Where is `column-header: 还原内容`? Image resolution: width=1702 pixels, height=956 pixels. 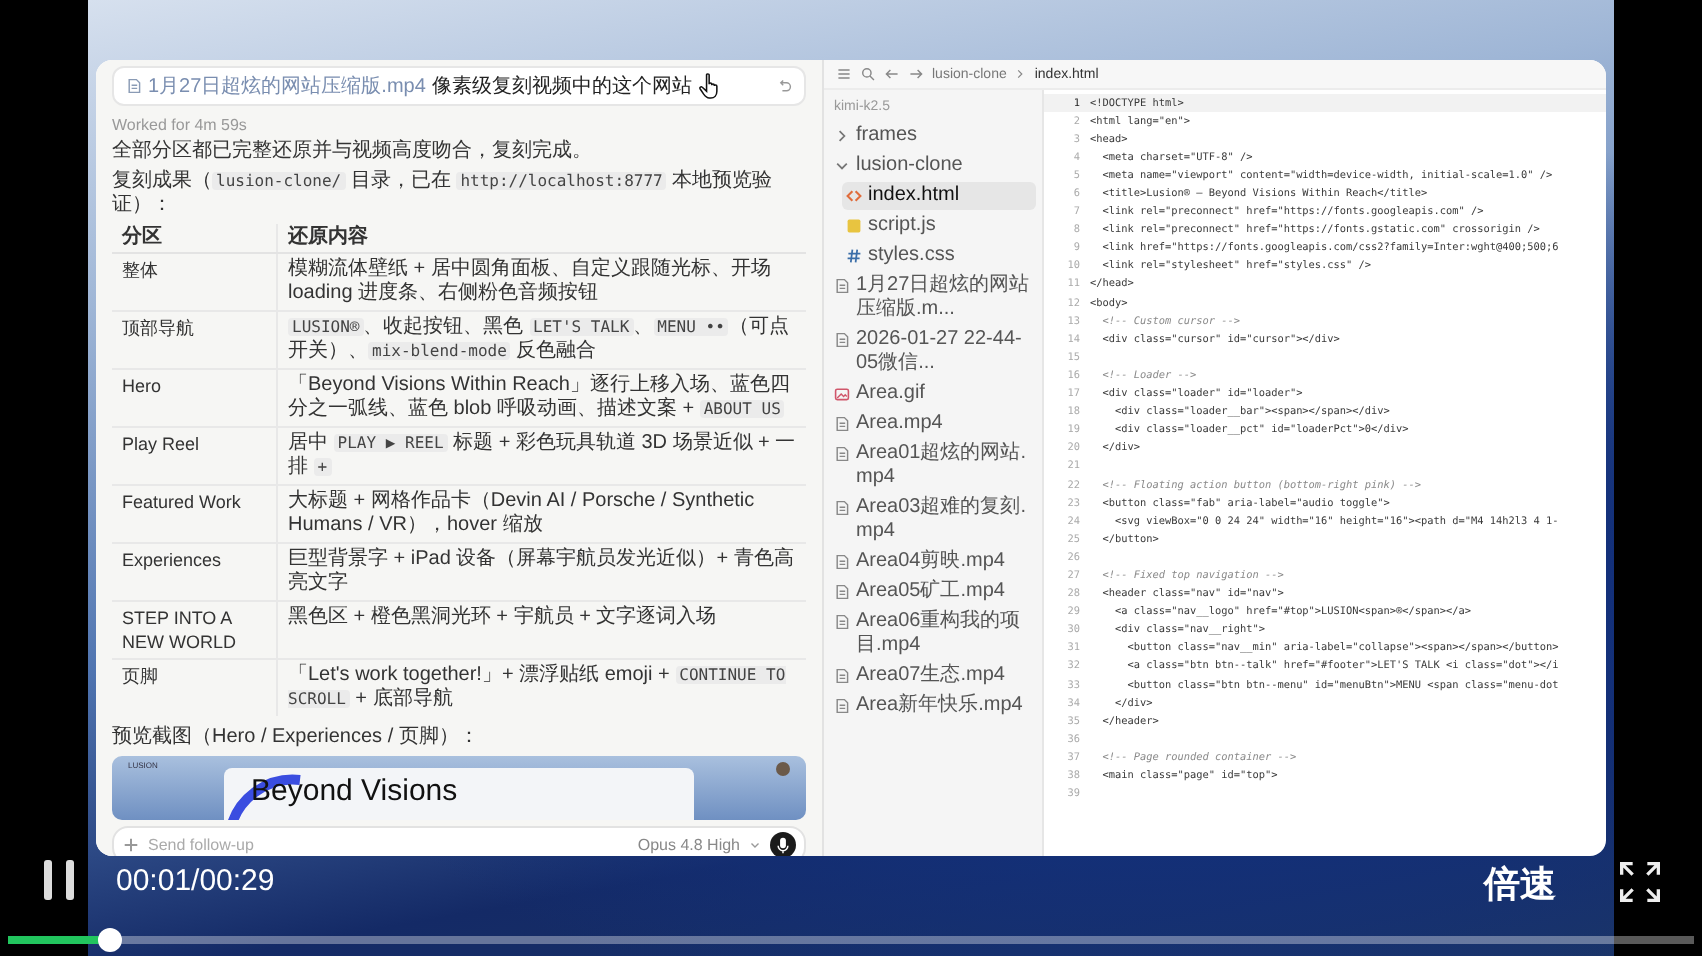 column-header: 还原内容 is located at coordinates (541, 238).